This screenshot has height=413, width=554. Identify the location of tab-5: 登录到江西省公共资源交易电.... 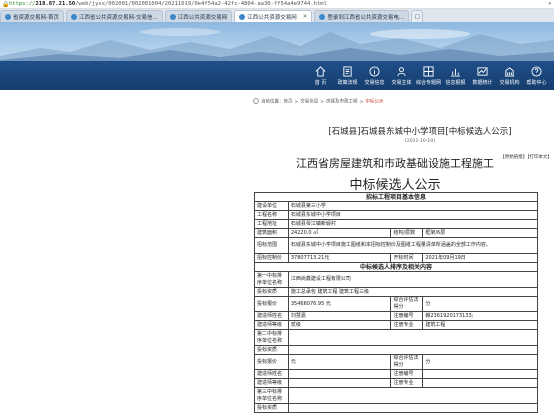
(362, 16).